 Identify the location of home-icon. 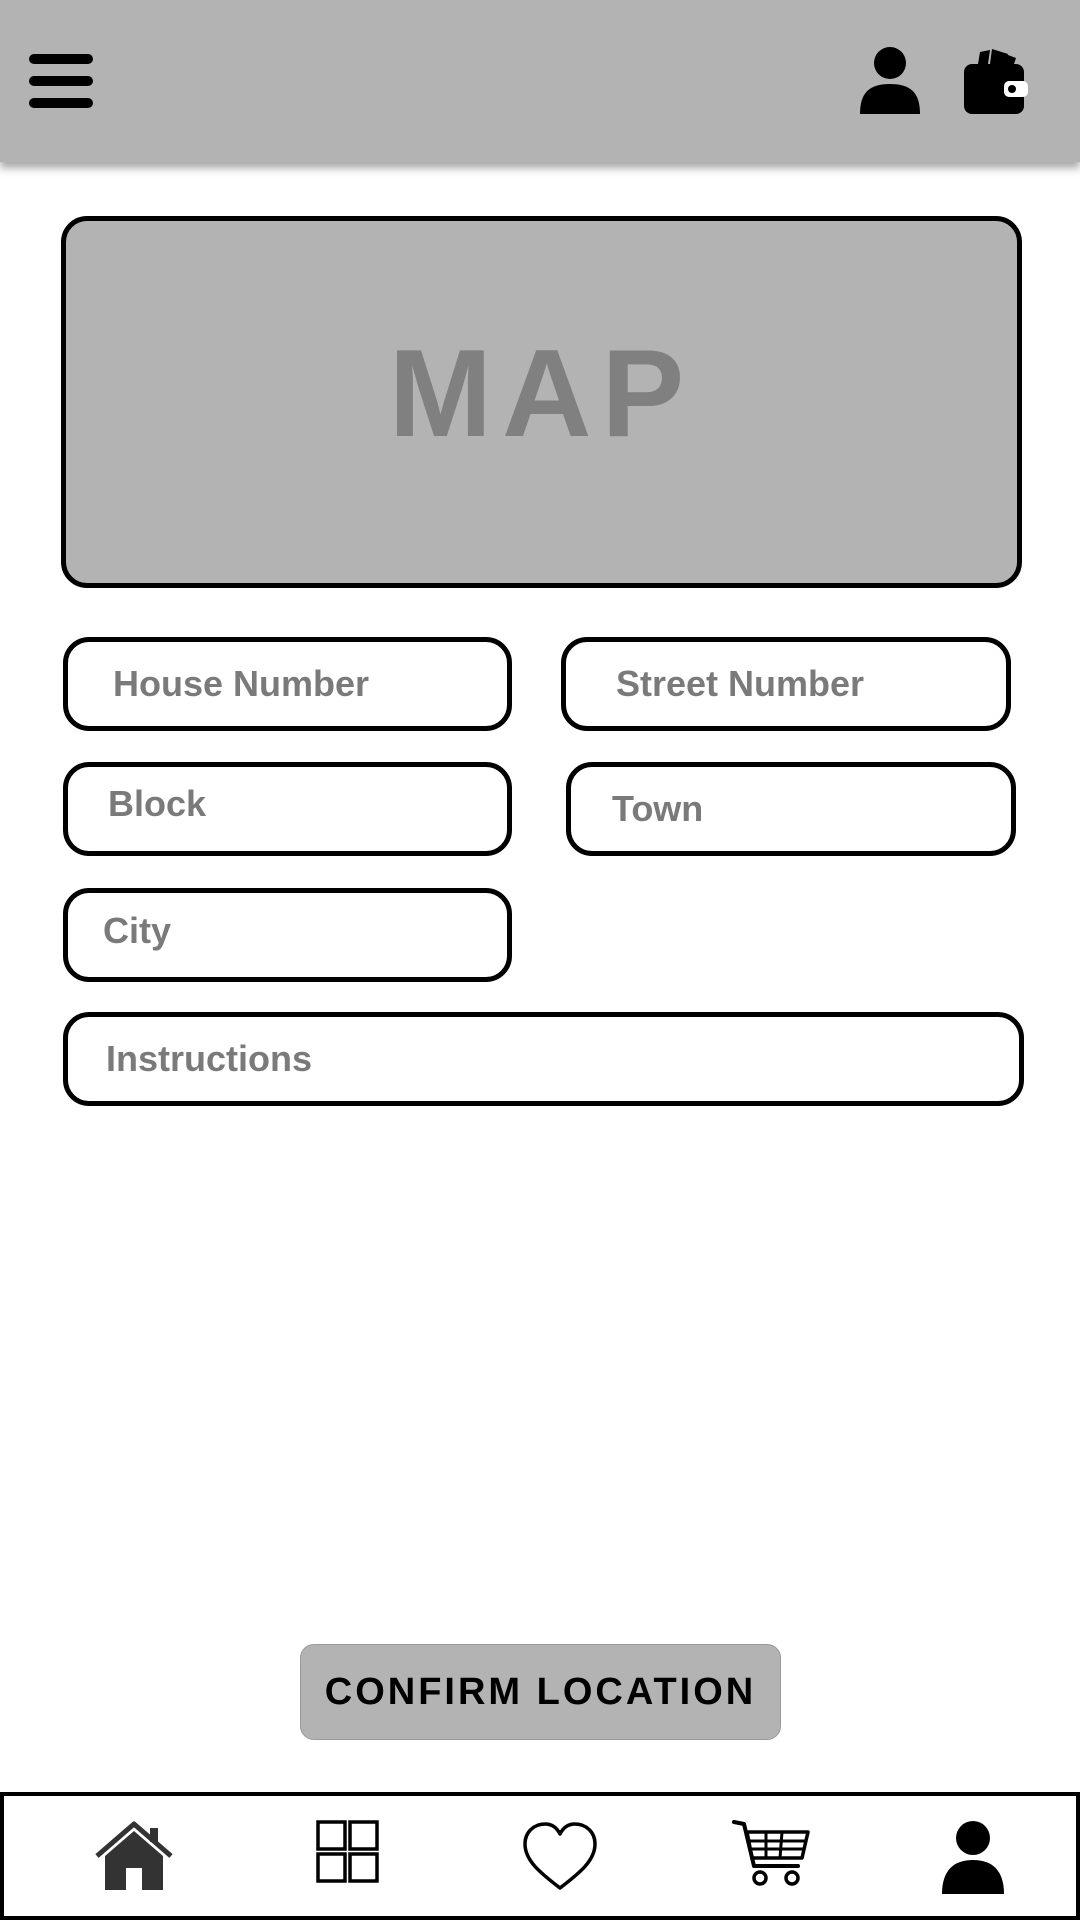
(134, 1855).